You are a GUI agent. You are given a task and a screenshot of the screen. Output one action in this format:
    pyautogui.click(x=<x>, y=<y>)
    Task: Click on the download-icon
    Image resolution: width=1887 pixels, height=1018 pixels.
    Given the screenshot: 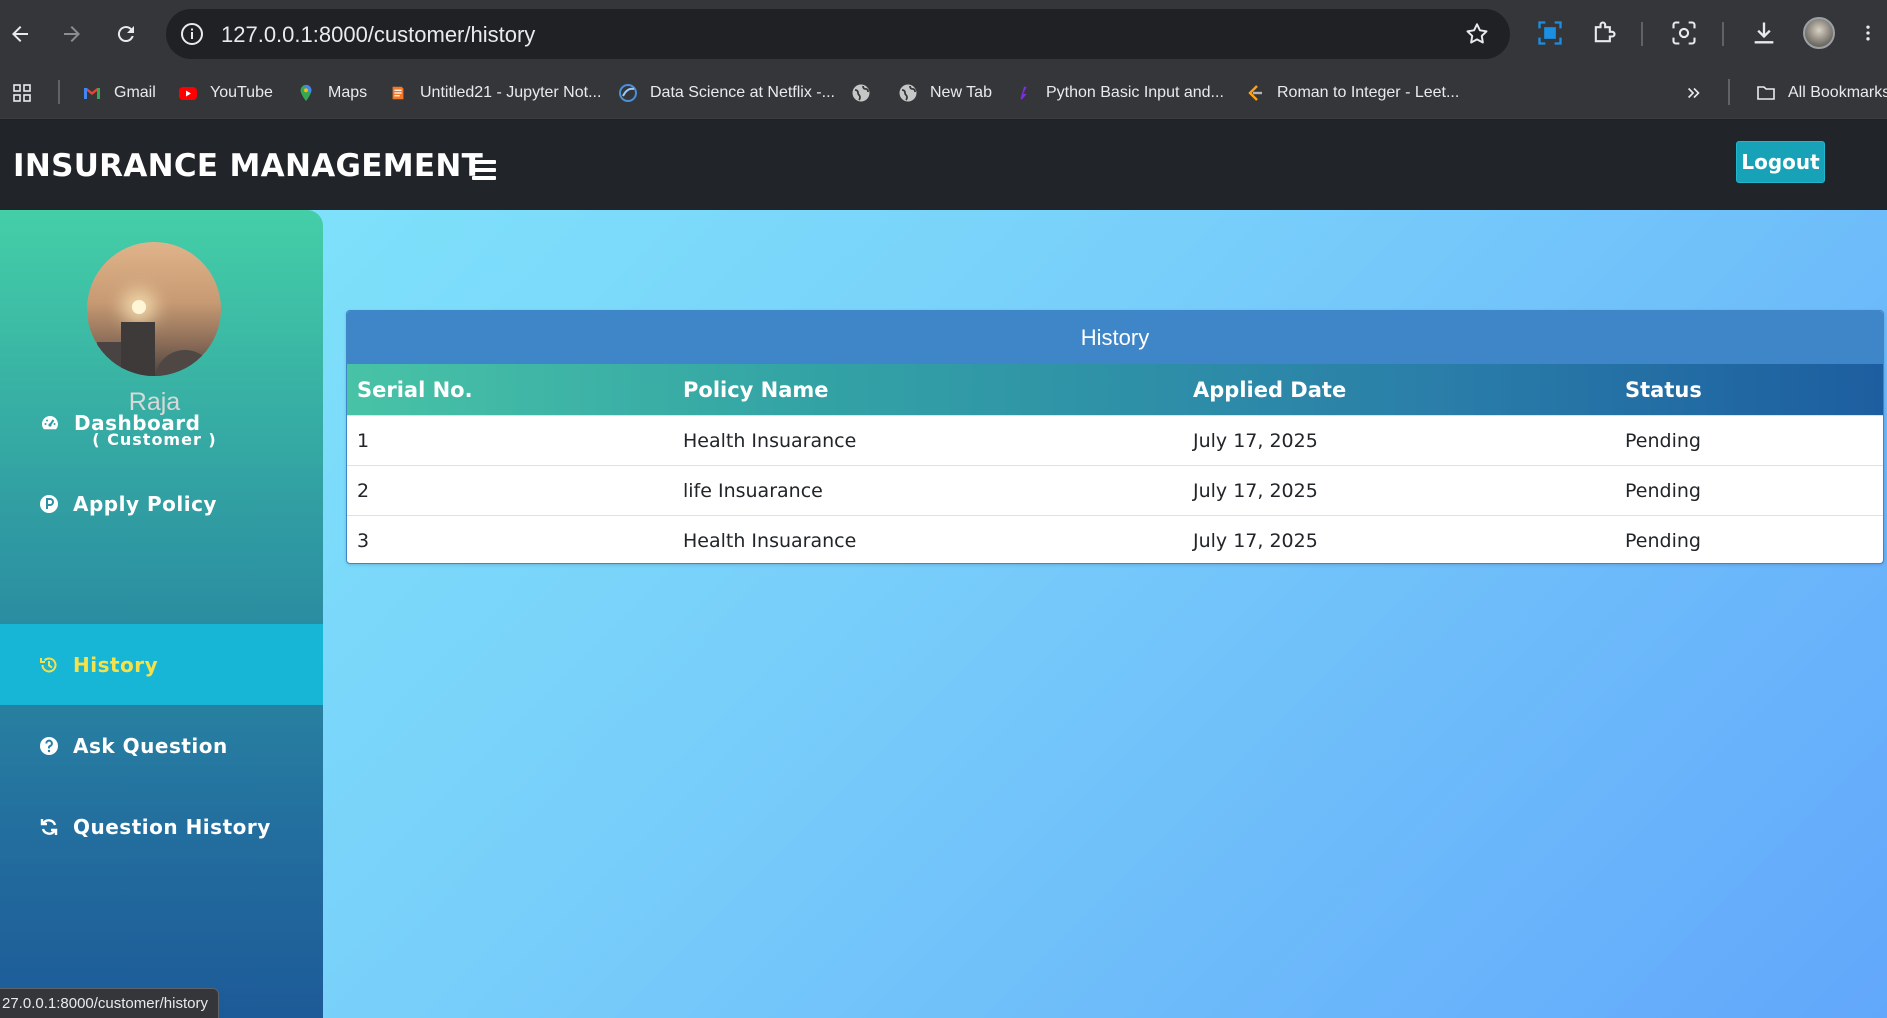 What is the action you would take?
    pyautogui.click(x=1764, y=33)
    